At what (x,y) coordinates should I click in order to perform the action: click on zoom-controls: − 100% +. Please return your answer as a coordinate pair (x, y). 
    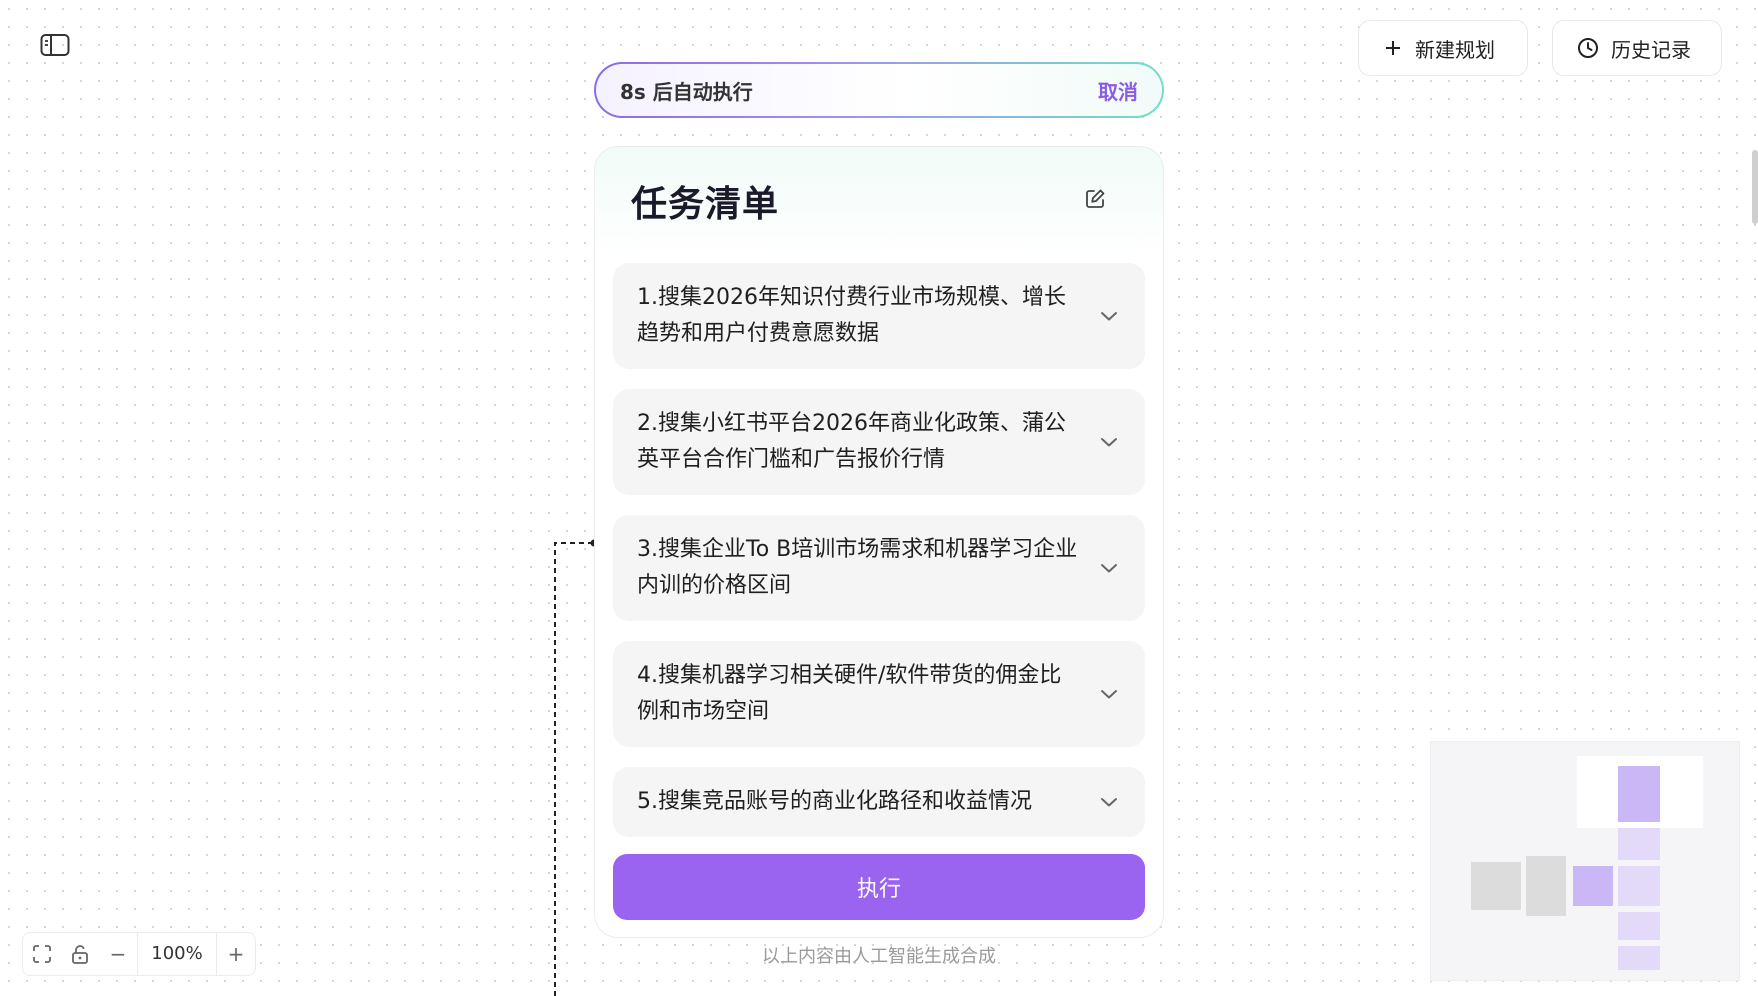
    Looking at the image, I should click on (139, 954).